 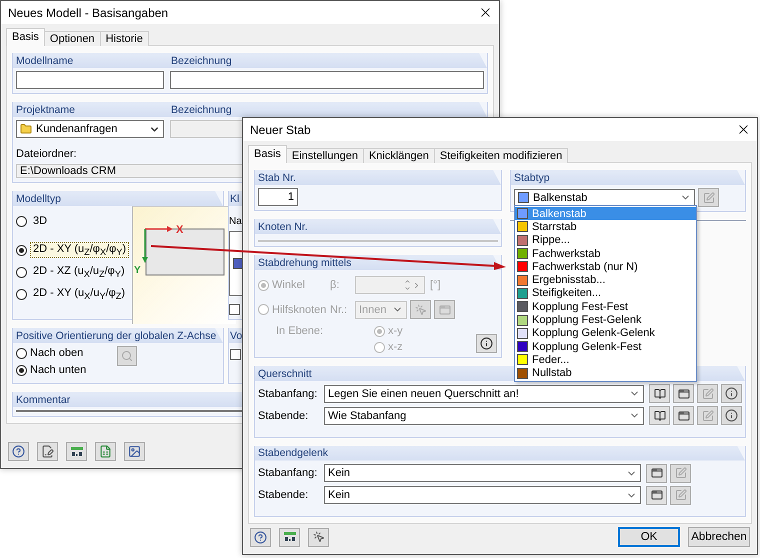 What do you see at coordinates (398, 155) in the screenshot?
I see `tab: Knicklängen` at bounding box center [398, 155].